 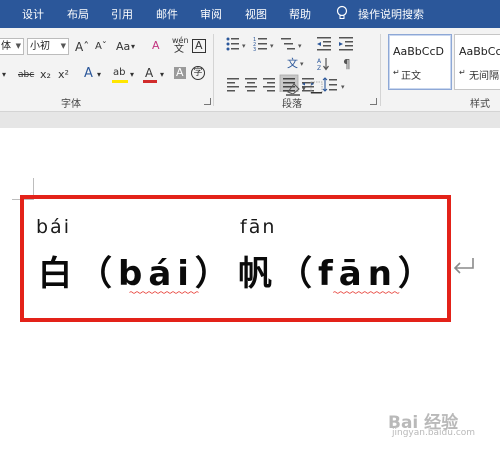 I want to click on style-name: 无间隔, so click(x=484, y=76).